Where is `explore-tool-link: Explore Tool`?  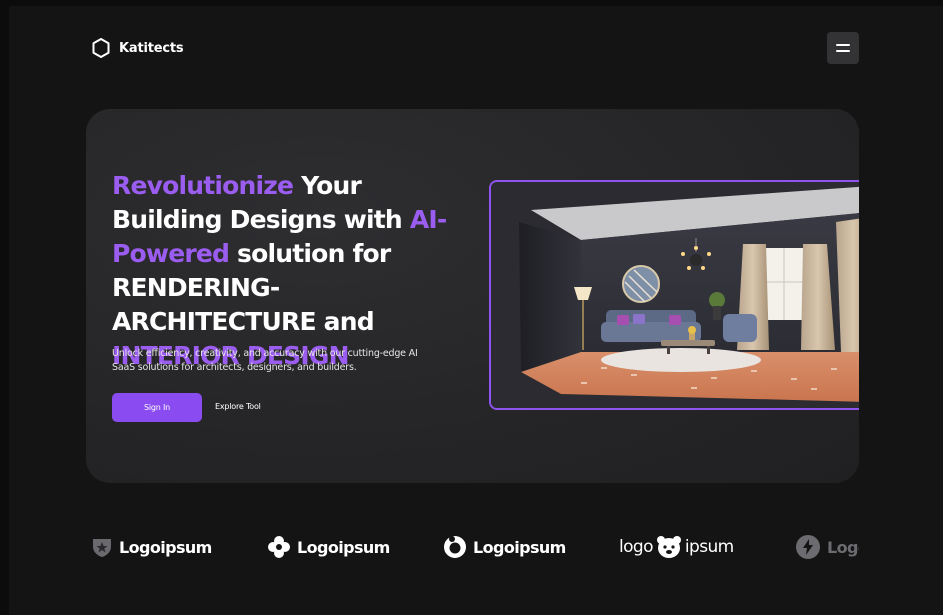
explore-tool-link: Explore Tool is located at coordinates (238, 406).